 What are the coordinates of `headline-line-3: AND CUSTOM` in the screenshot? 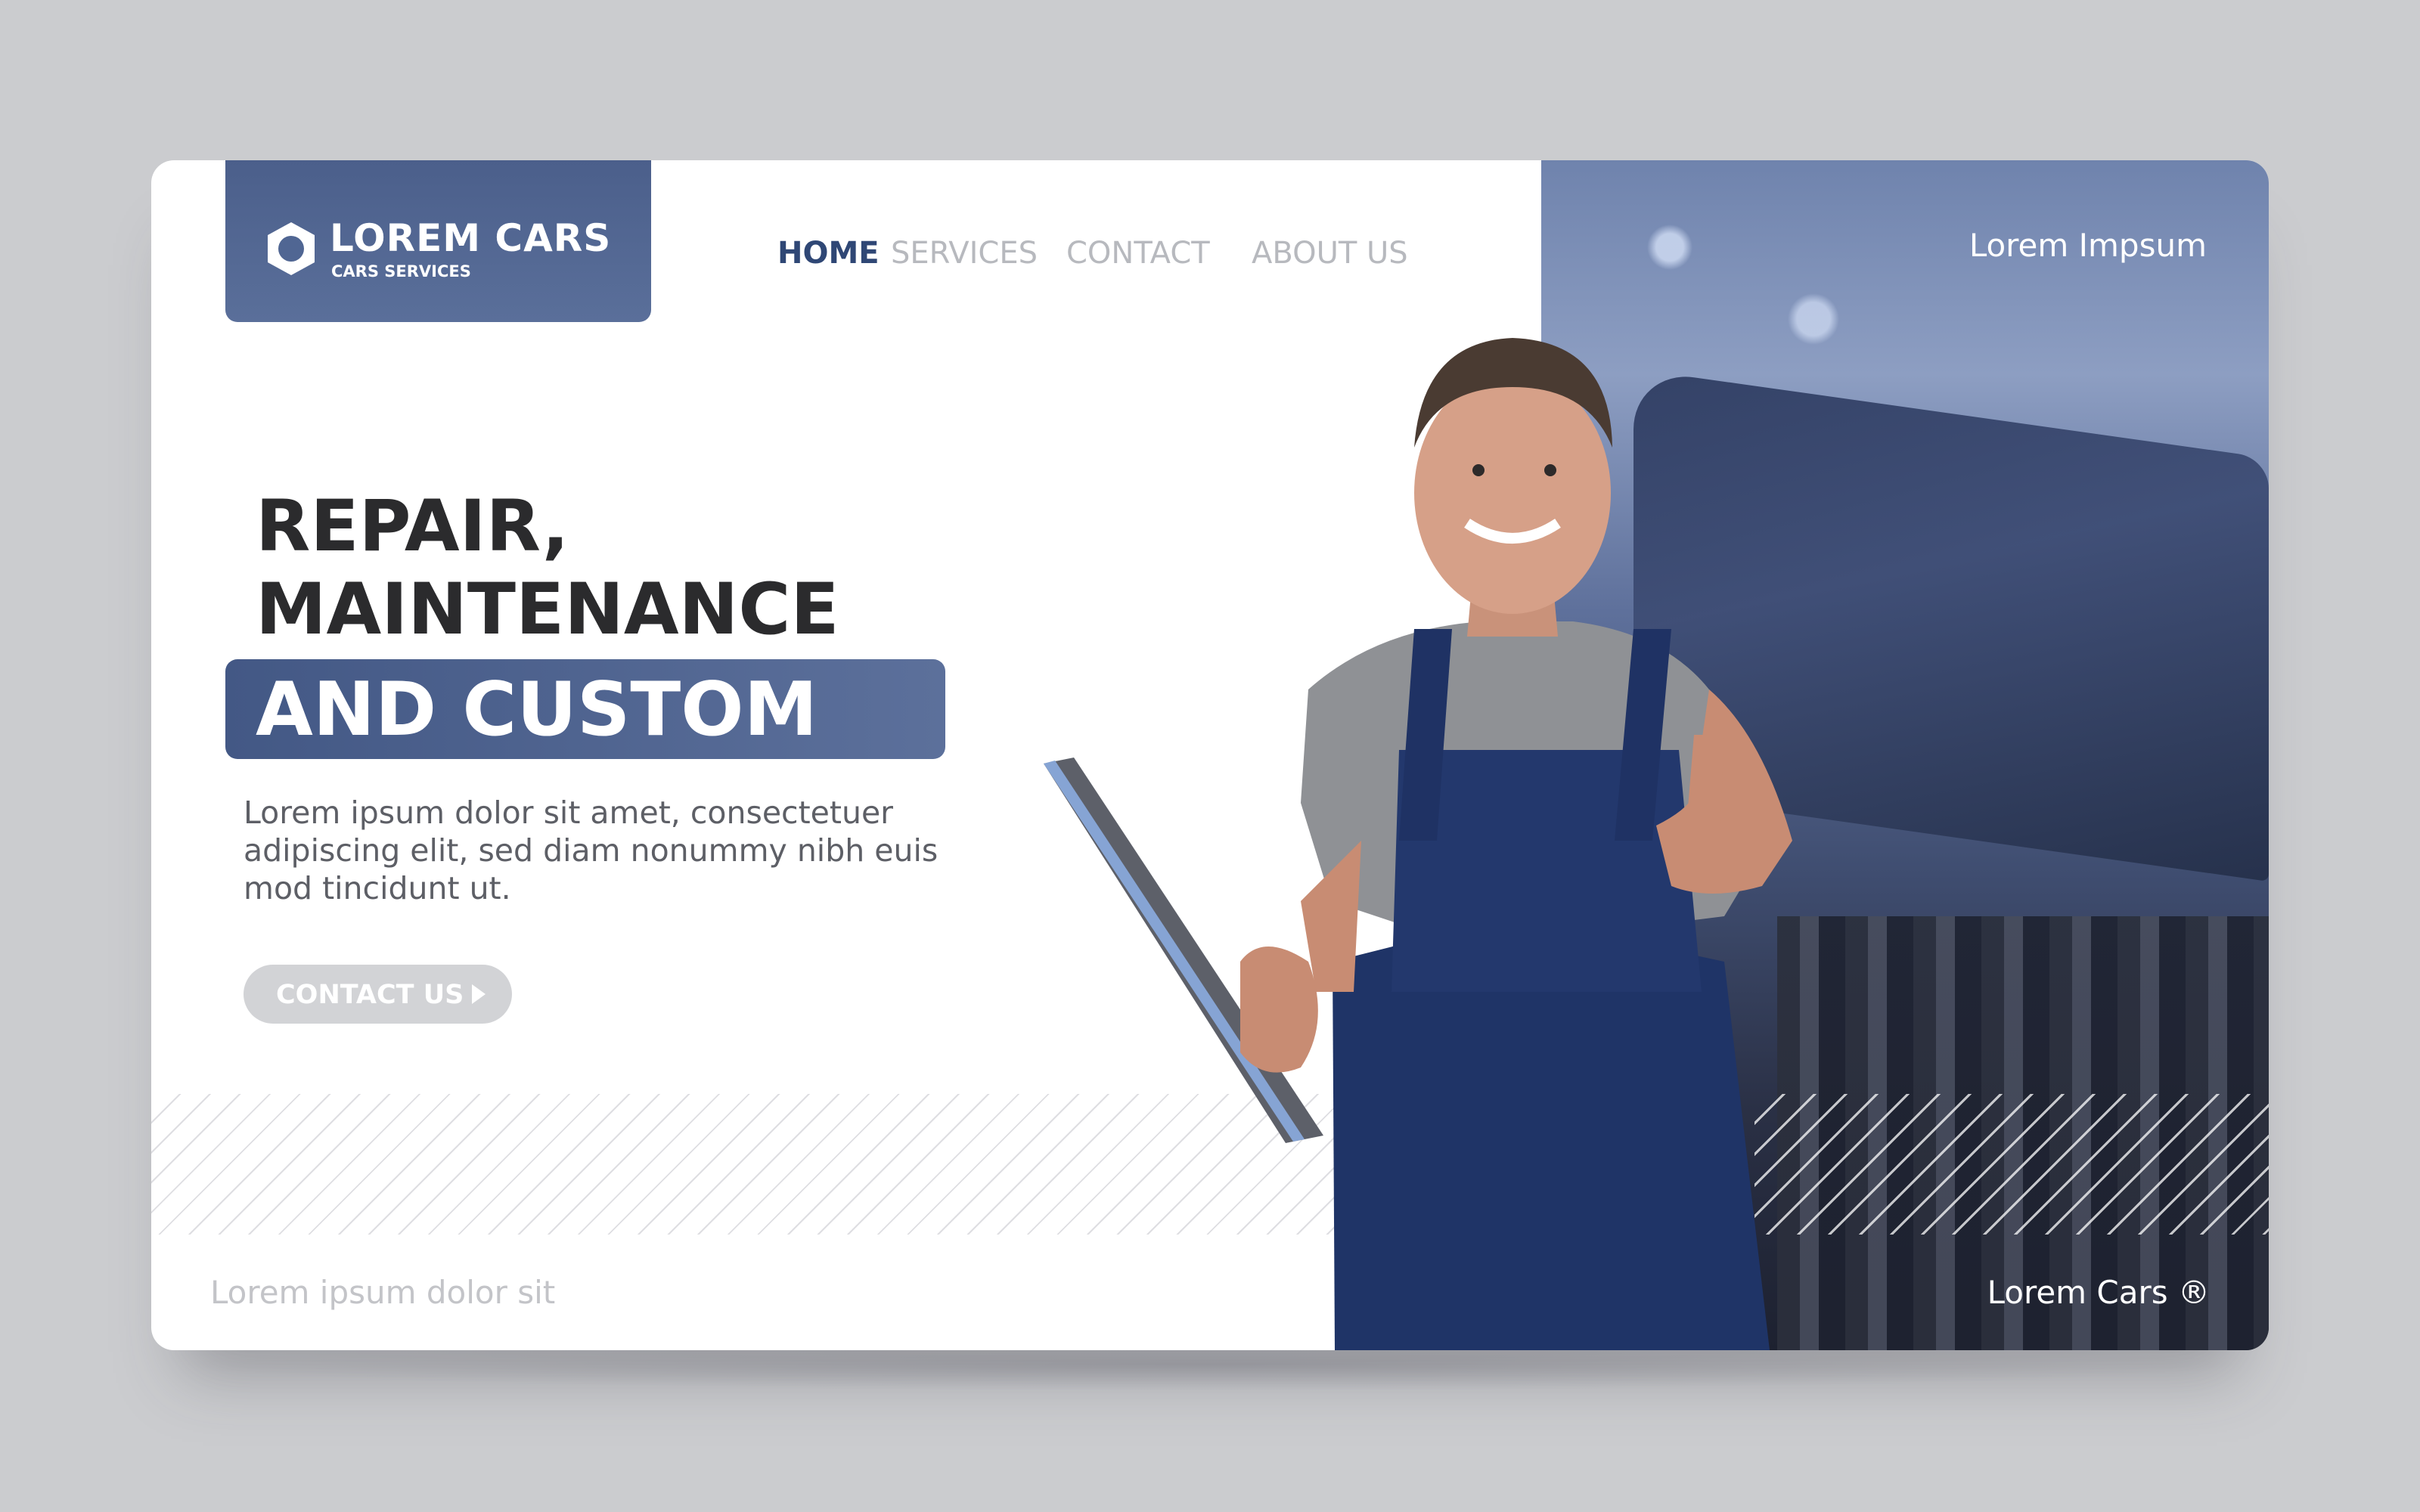 It's located at (537, 710).